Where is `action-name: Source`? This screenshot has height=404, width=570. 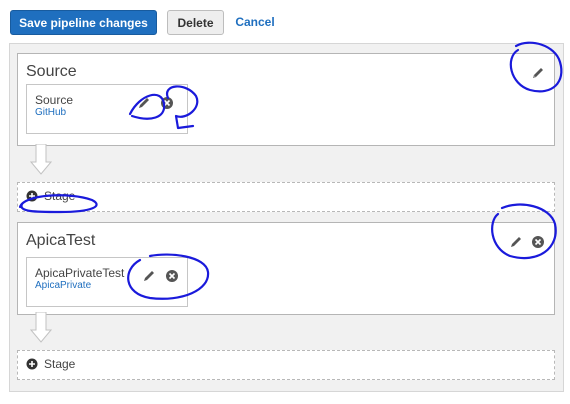
action-name: Source is located at coordinates (54, 100).